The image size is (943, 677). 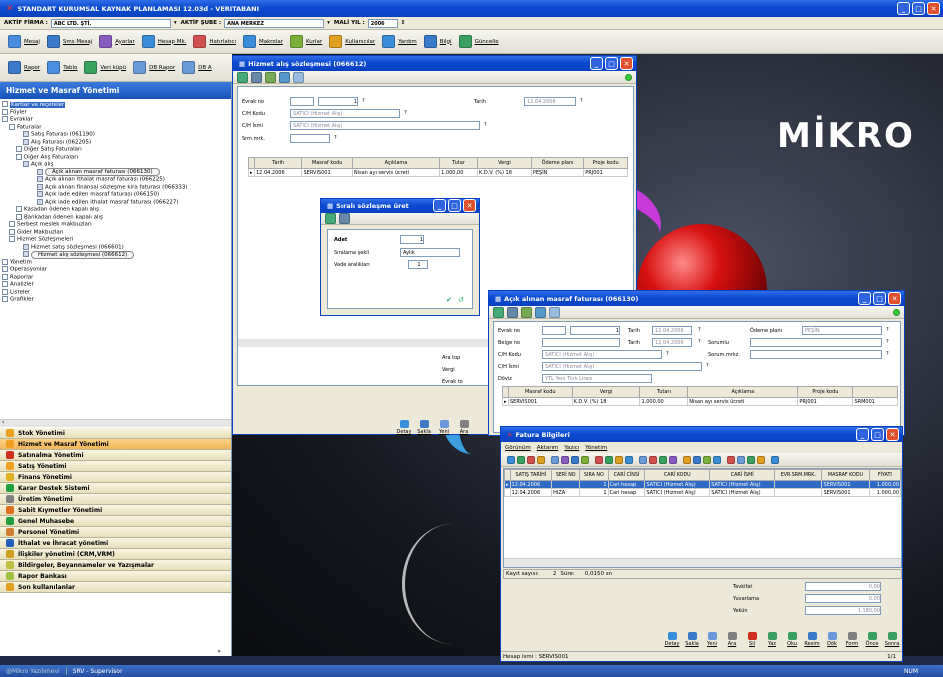 What do you see at coordinates (672, 342) in the screenshot?
I see `tarih2-input: 12.04.2006` at bounding box center [672, 342].